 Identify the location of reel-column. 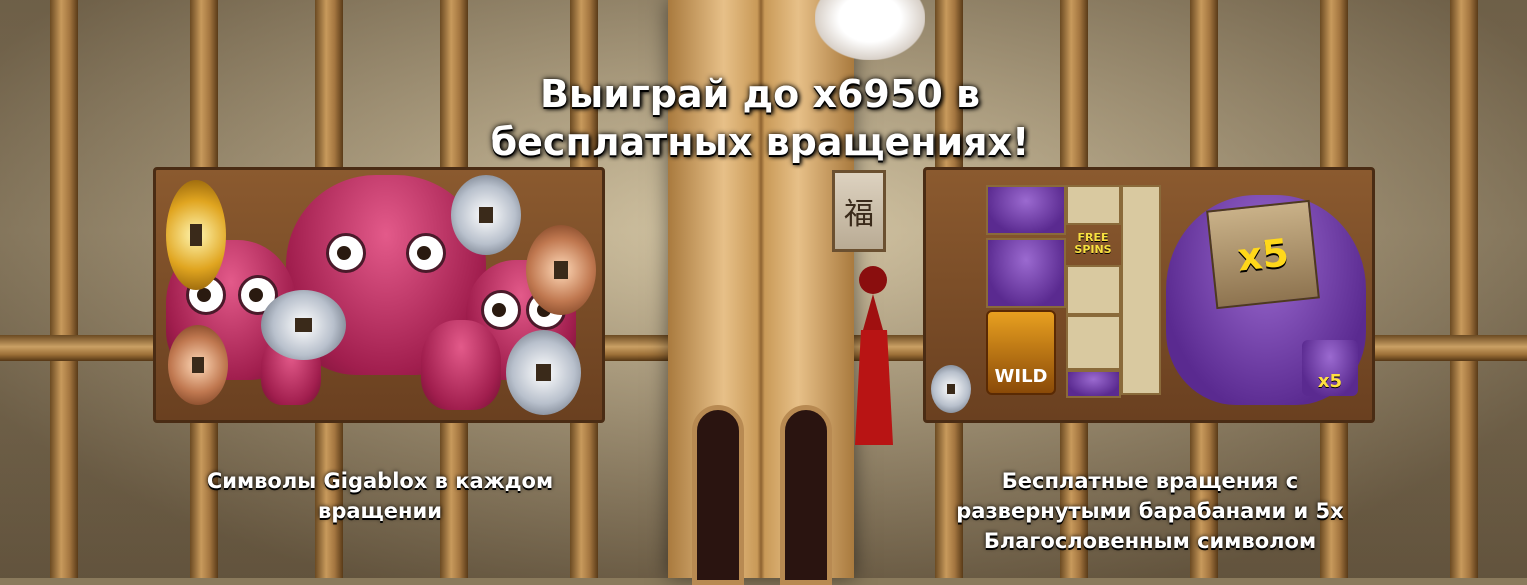
(1141, 290).